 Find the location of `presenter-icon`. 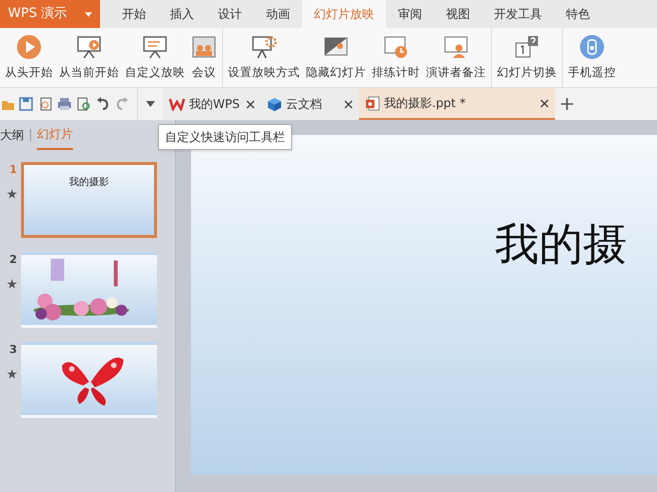

presenter-icon is located at coordinates (456, 47).